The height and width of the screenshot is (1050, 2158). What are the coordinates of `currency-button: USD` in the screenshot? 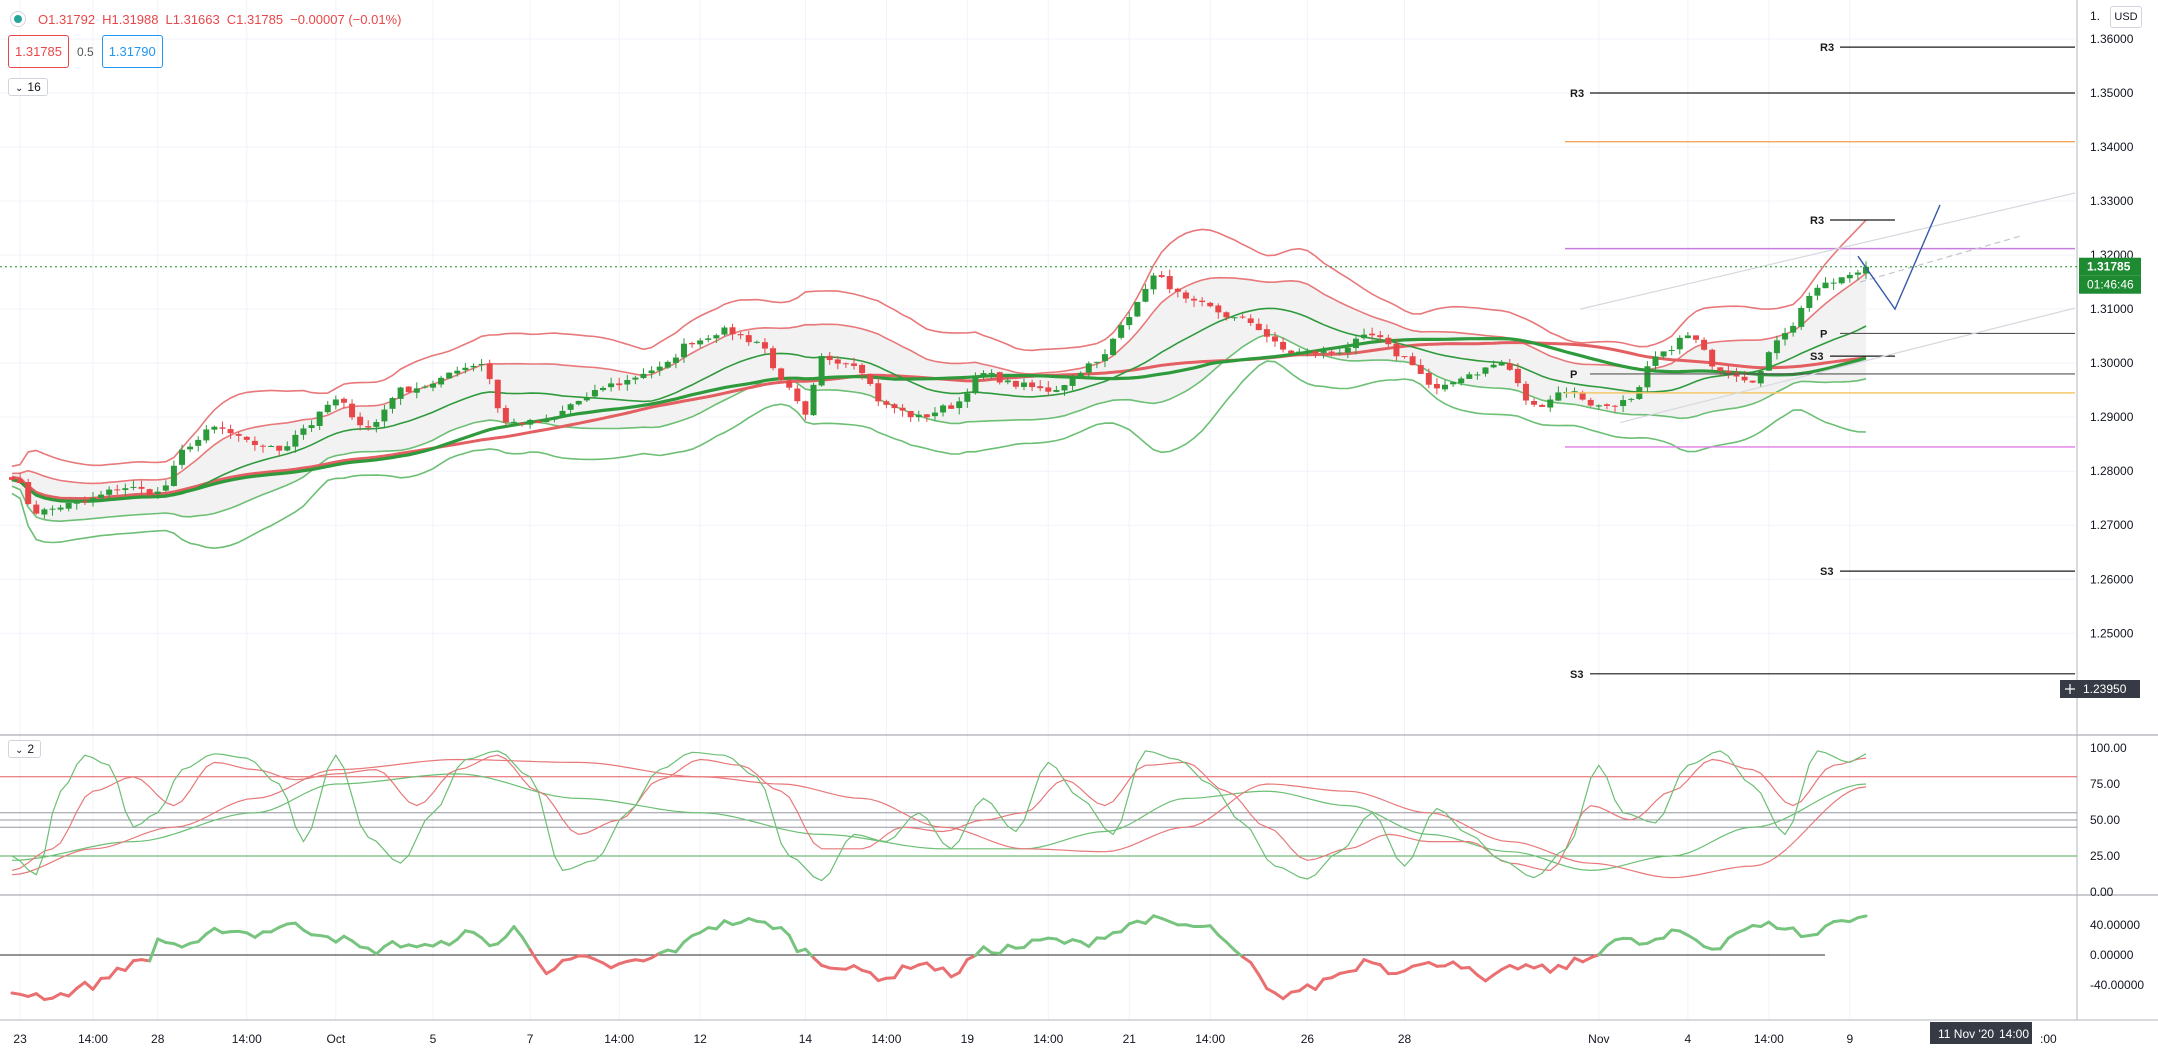 It's located at (2126, 17).